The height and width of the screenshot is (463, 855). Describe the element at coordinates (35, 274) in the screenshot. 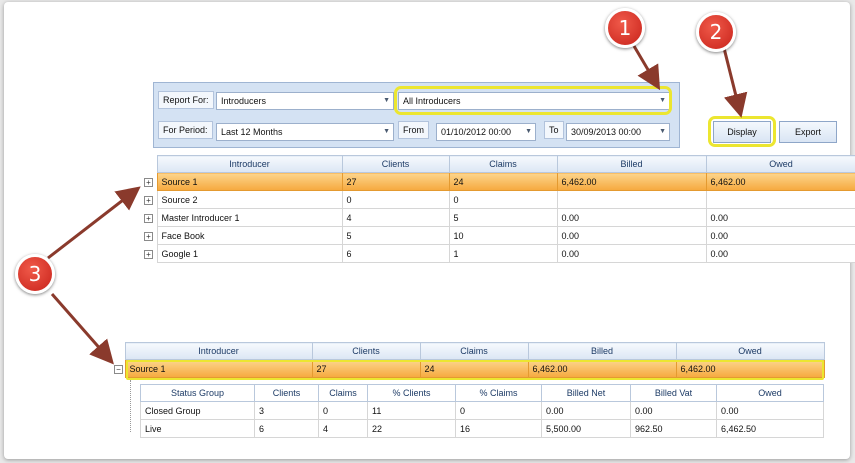

I see `annotation-badge-3: 3` at that location.